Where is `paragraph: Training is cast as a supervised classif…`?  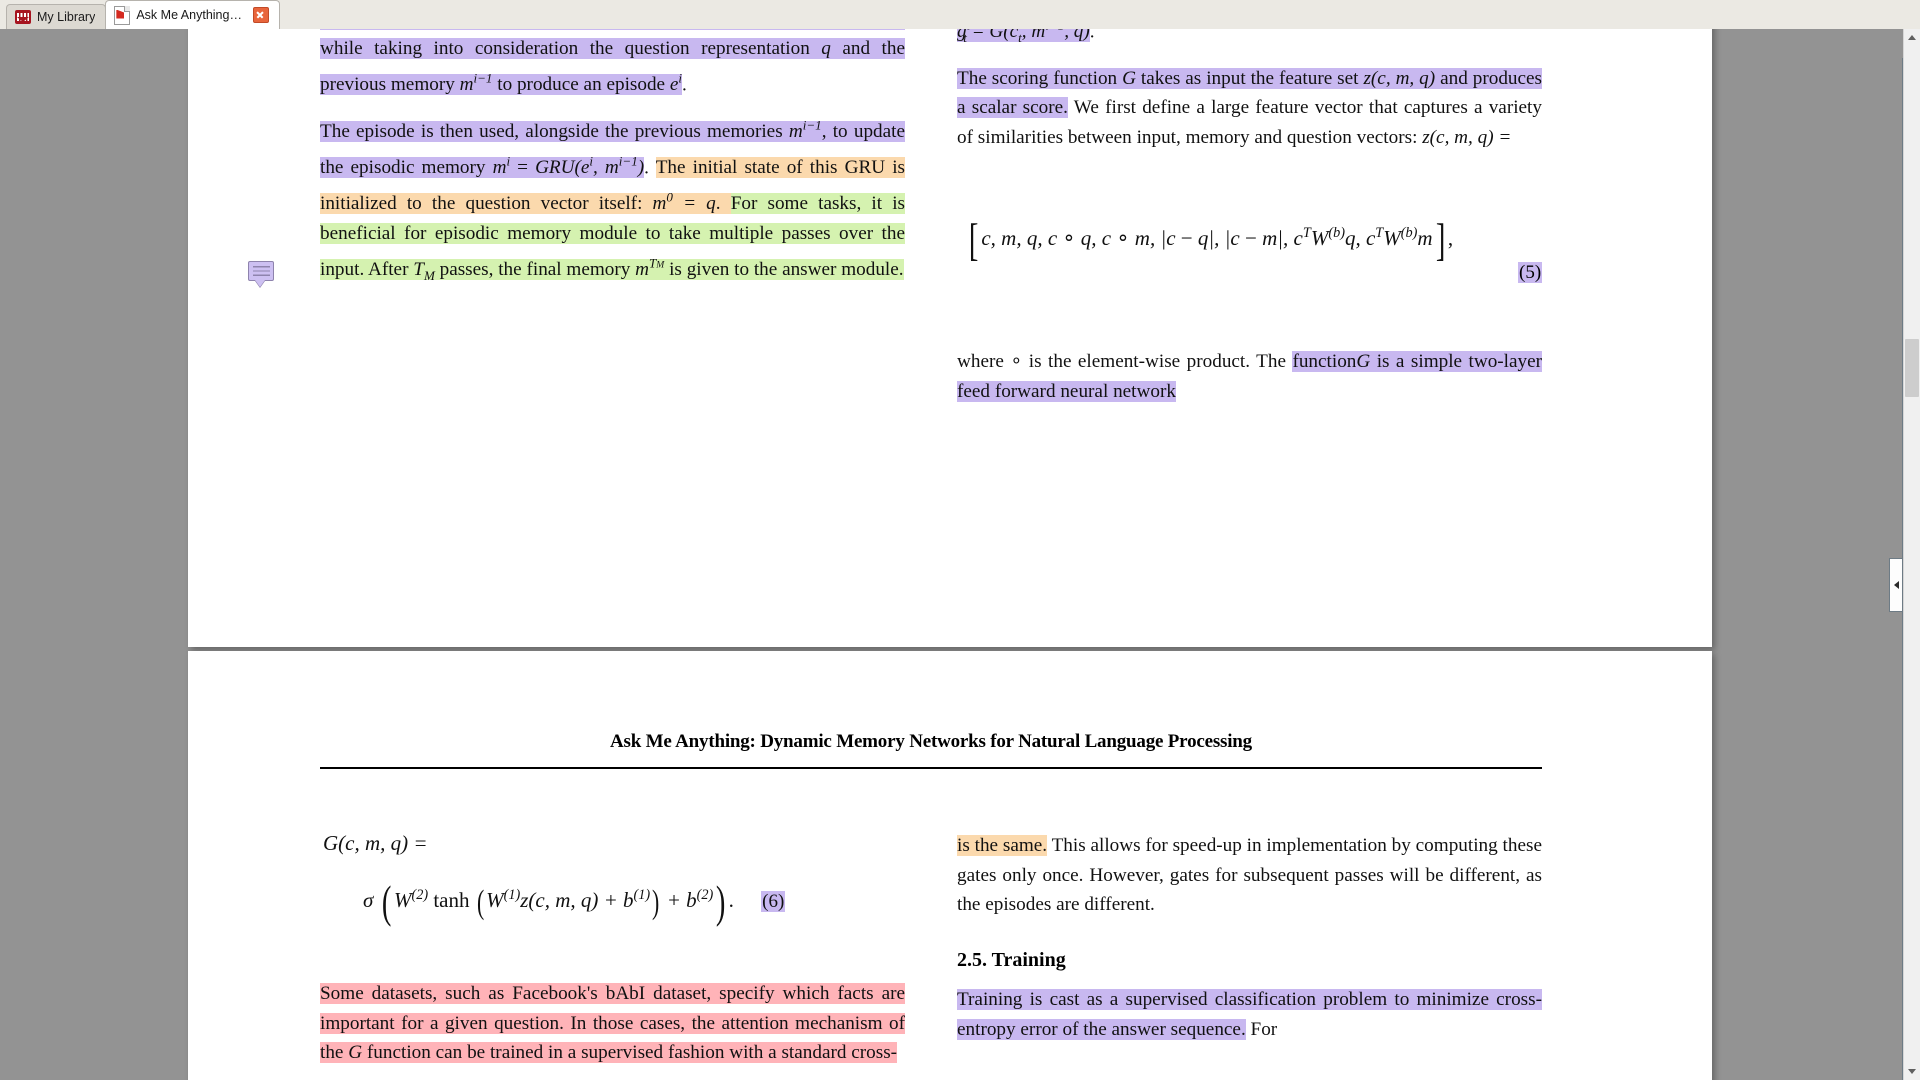 paragraph: Training is cast as a supervised classif… is located at coordinates (1249, 1014).